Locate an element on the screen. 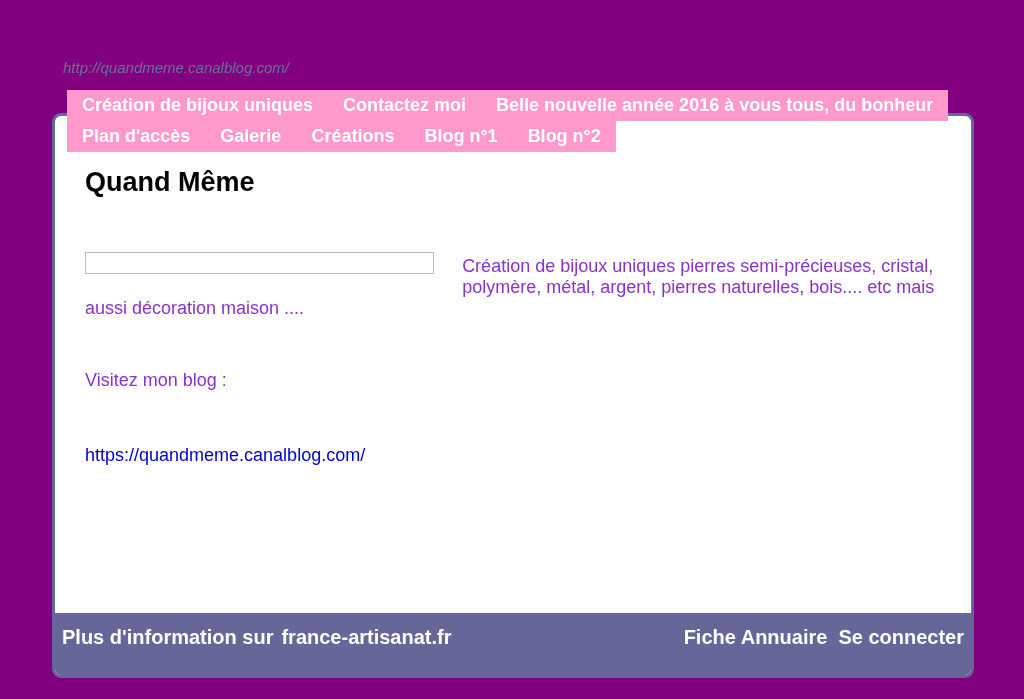 This screenshot has height=699, width=1024. footer-link: Se connecter is located at coordinates (901, 649).